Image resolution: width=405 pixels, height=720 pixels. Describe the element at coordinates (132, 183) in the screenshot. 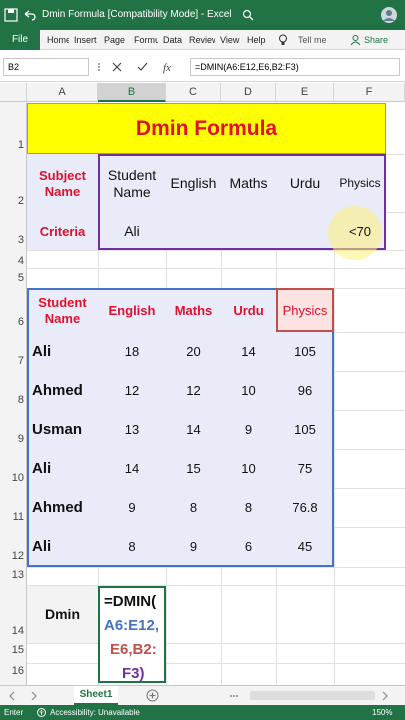

I see `criteria-header-student: Student Name` at that location.